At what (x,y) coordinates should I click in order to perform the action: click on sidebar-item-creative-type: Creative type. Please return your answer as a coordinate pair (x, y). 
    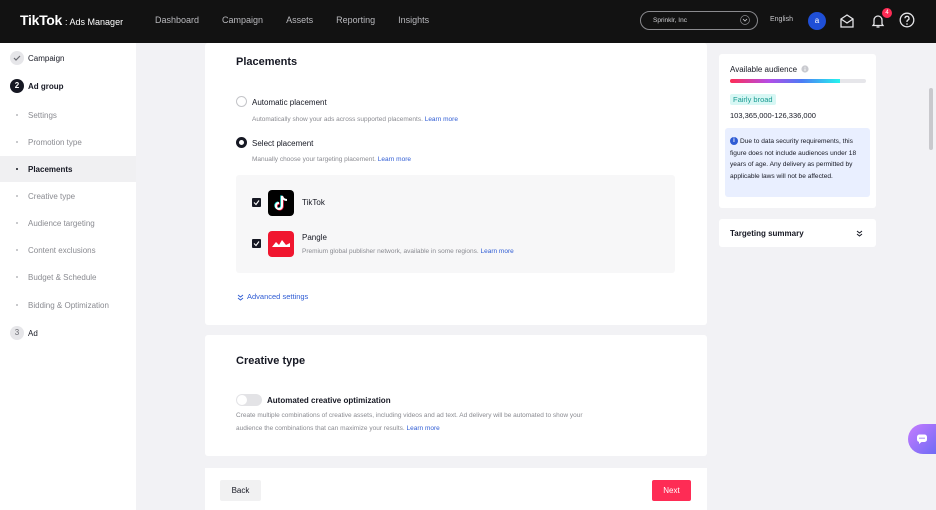
    Looking at the image, I should click on (68, 196).